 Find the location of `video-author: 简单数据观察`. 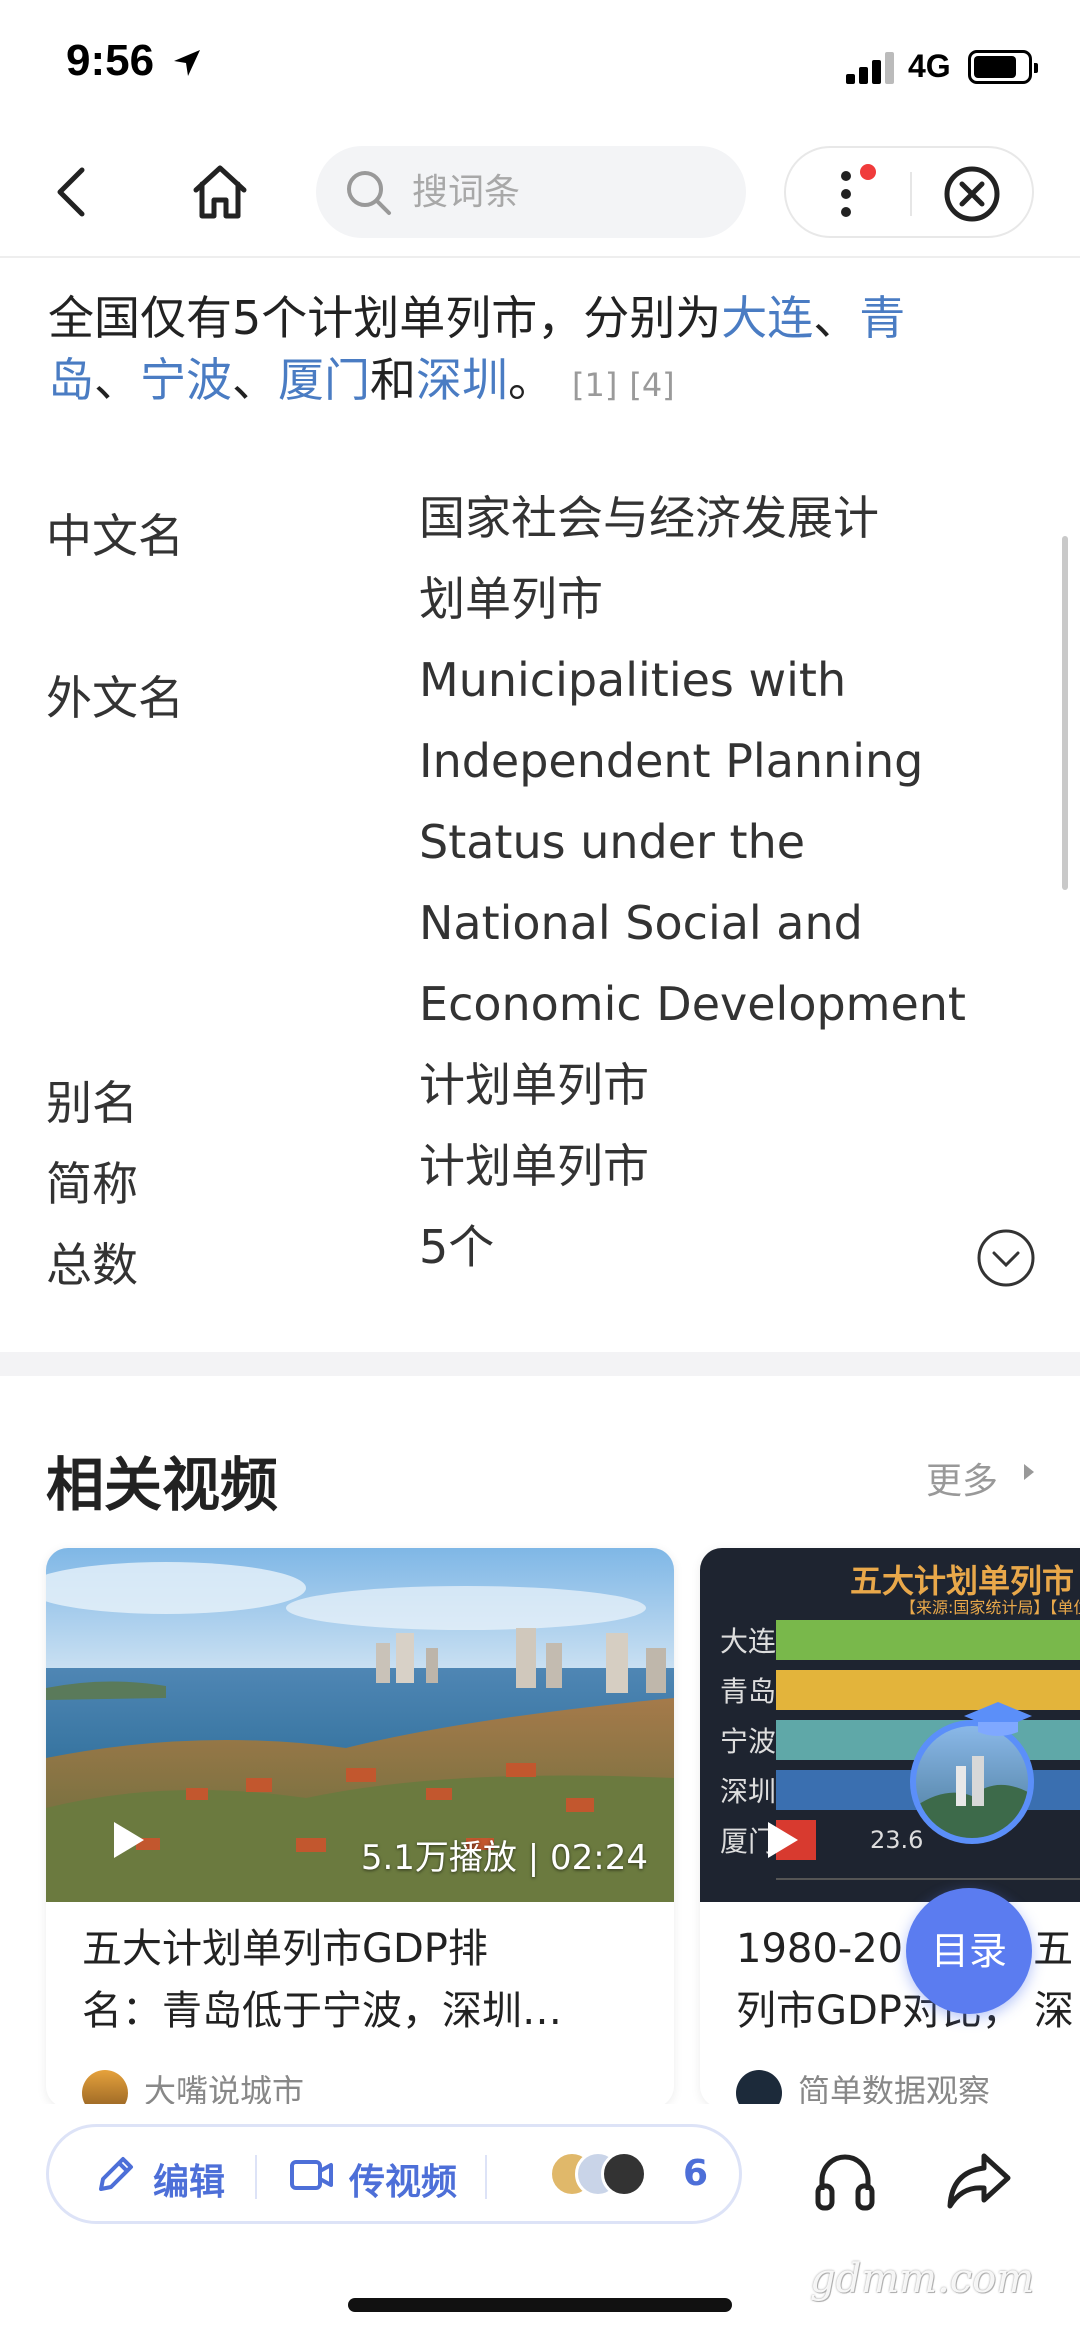

video-author: 简单数据观察 is located at coordinates (863, 2087).